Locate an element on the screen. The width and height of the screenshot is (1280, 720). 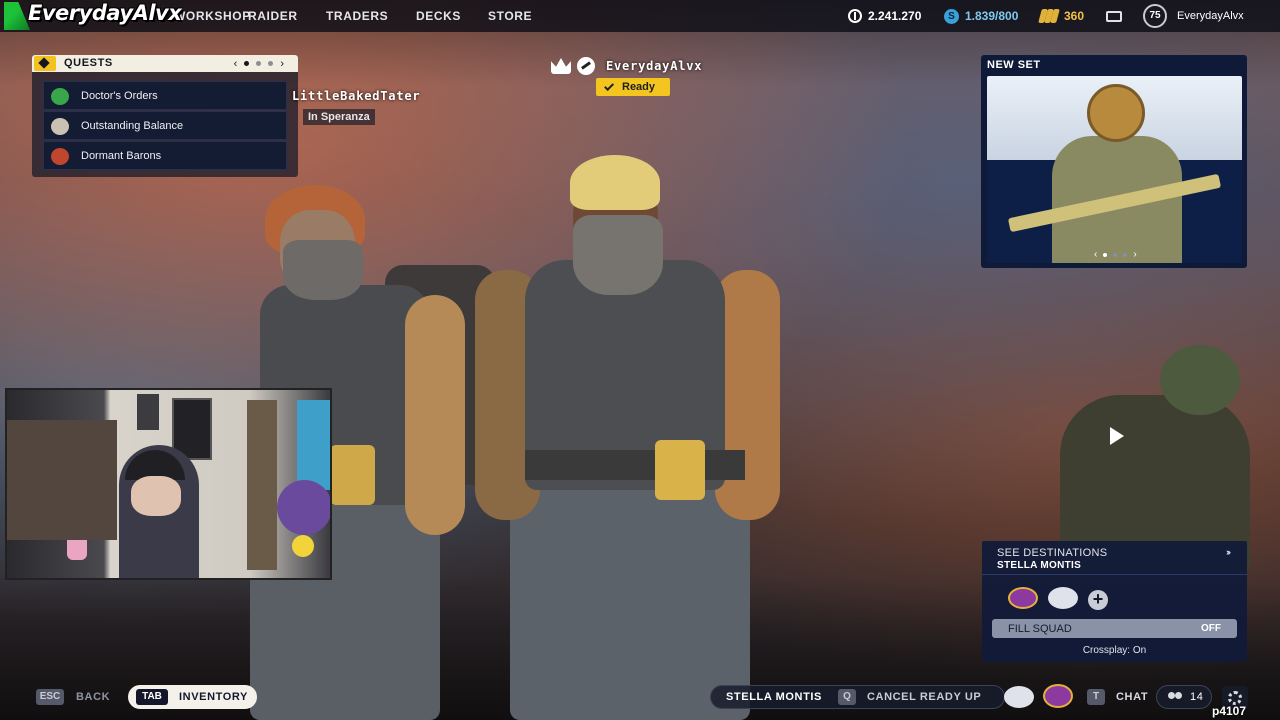
new-set-panel: NEW SET ‹ › is located at coordinates (1114, 161).